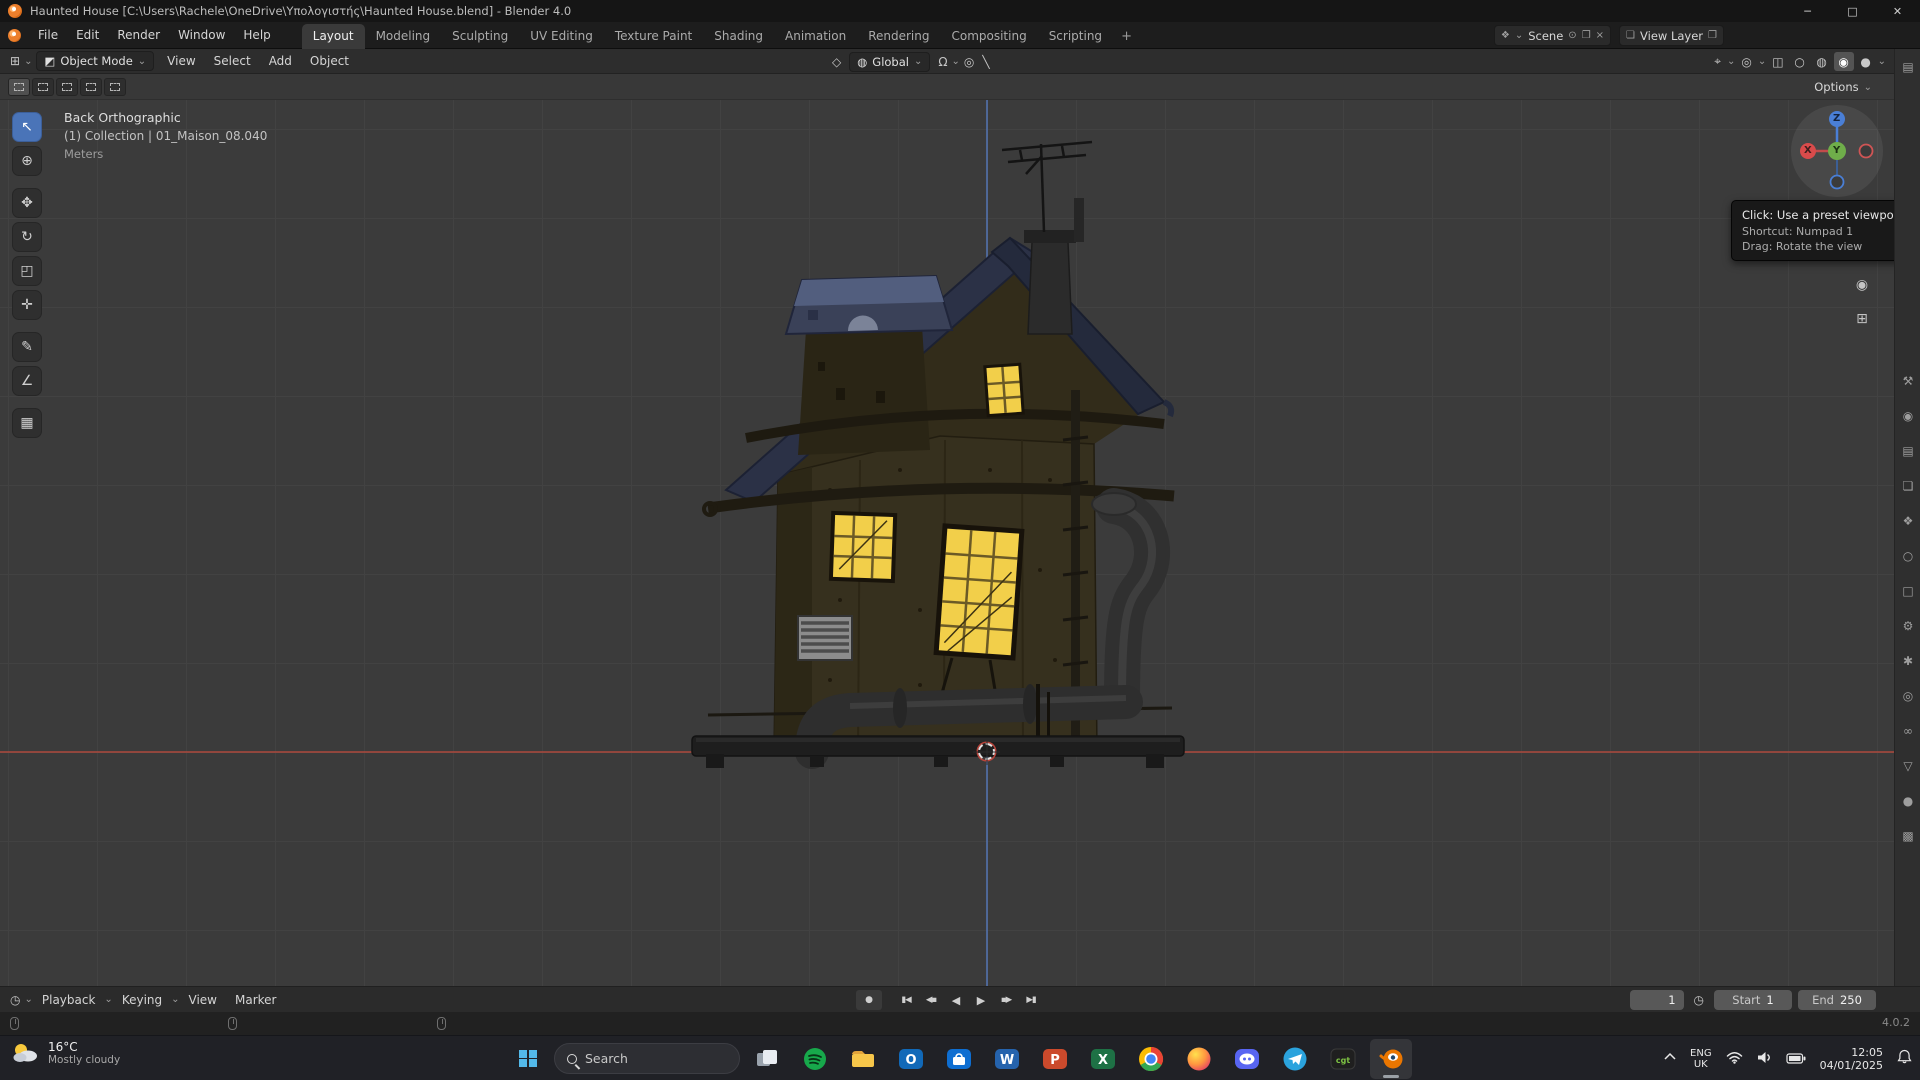 The width and height of the screenshot is (1920, 1080). Describe the element at coordinates (1800, 61) in the screenshot. I see `shading-wireframe-icon: ○` at that location.